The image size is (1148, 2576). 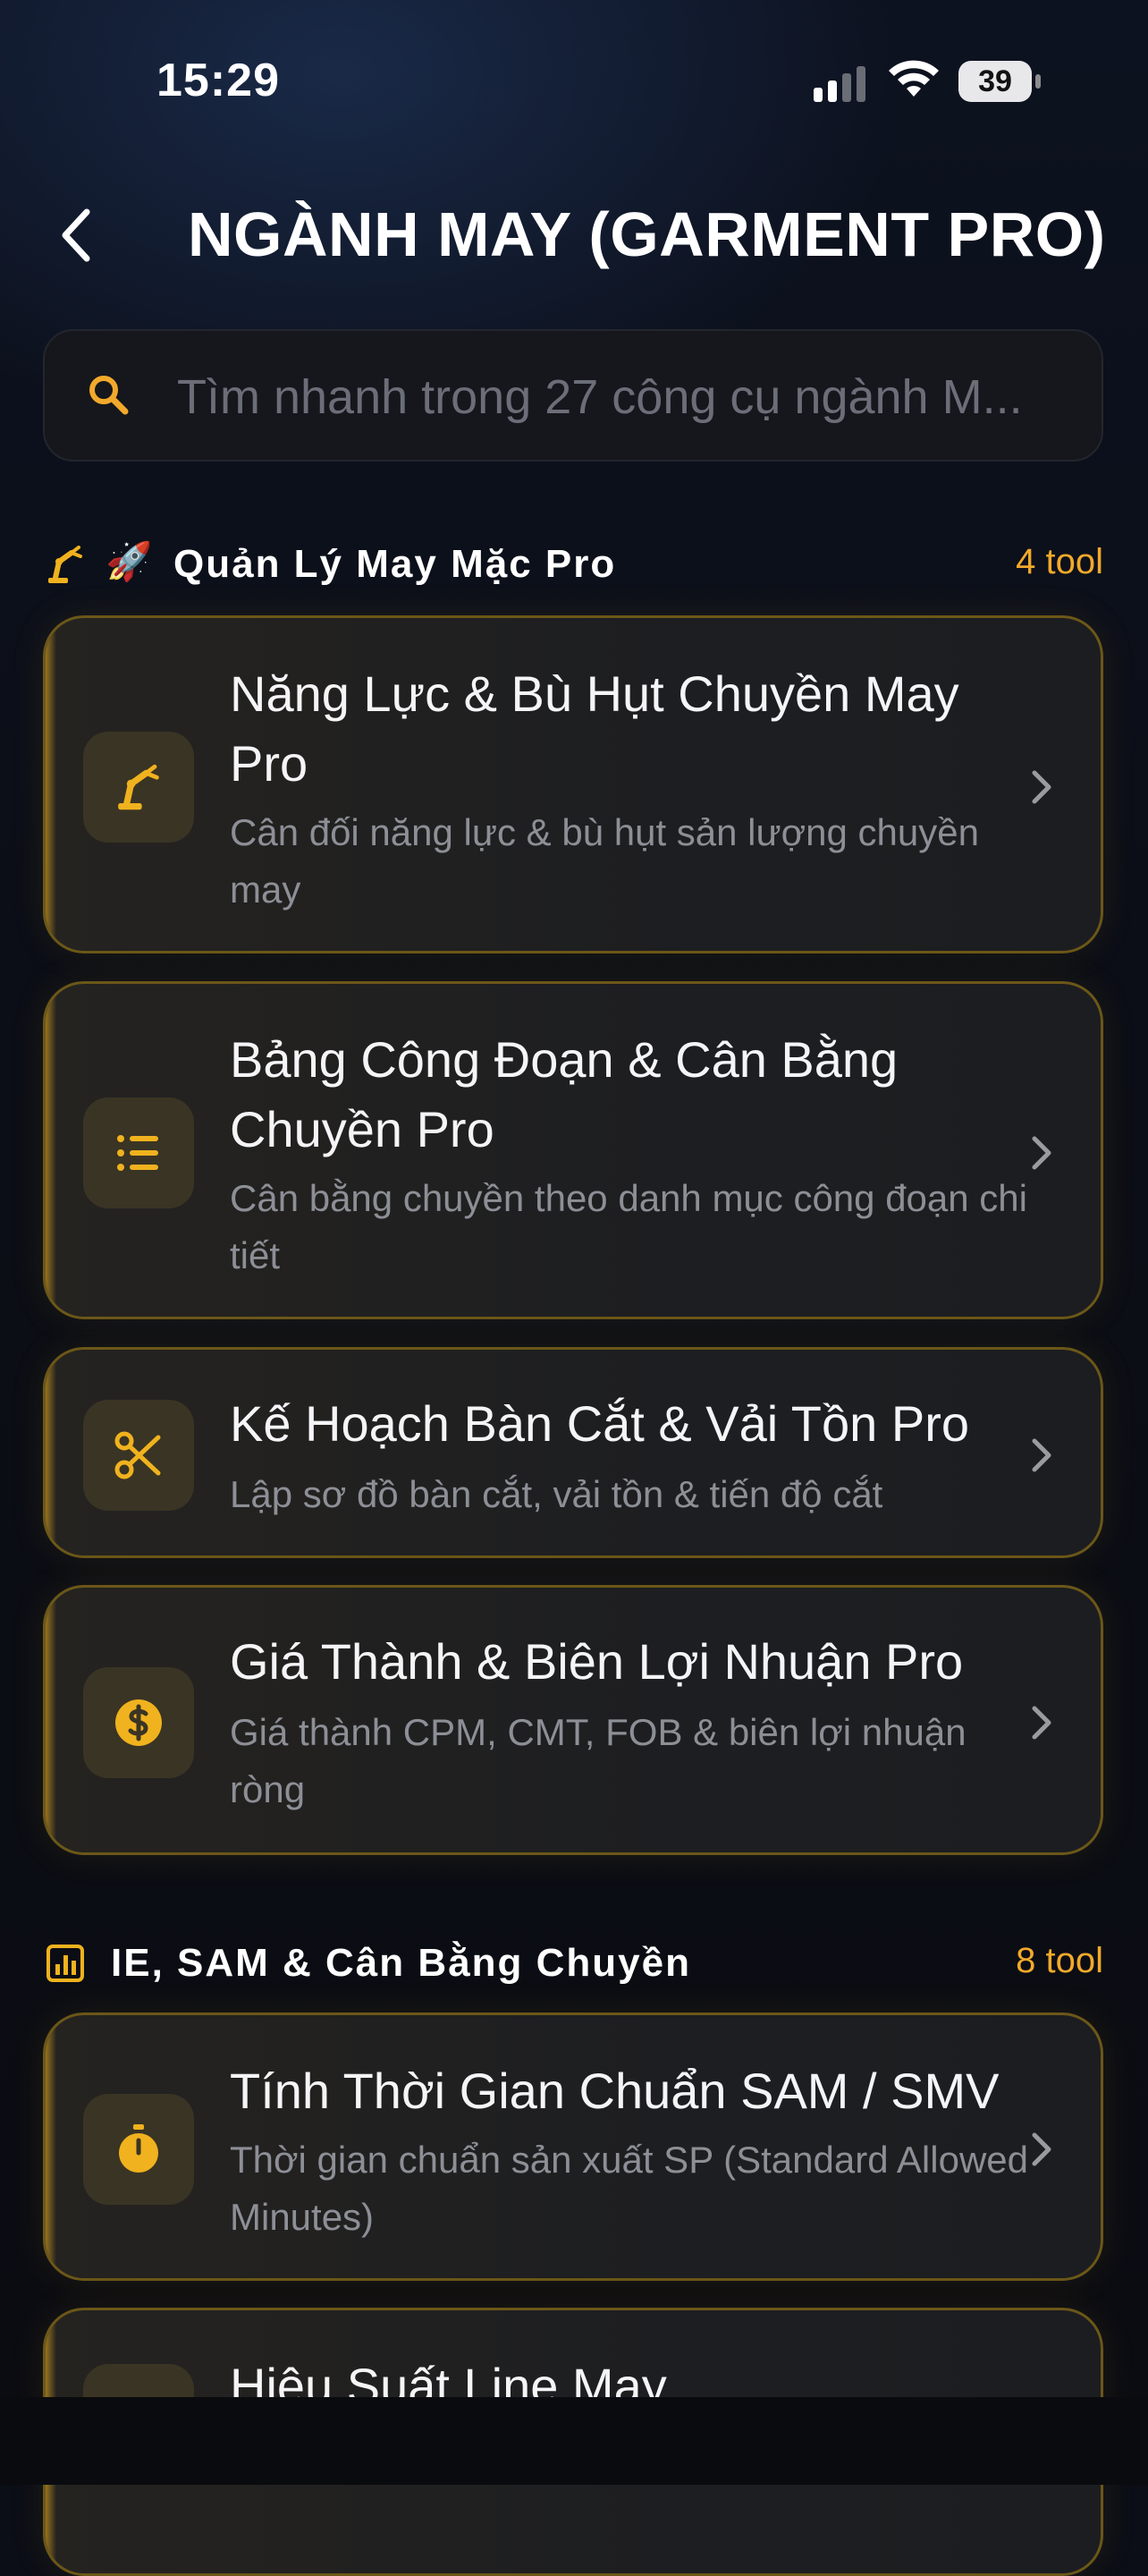 What do you see at coordinates (401, 1963) in the screenshot?
I see `section-title: IE, SAM & Cân Bằng Chuyền` at bounding box center [401, 1963].